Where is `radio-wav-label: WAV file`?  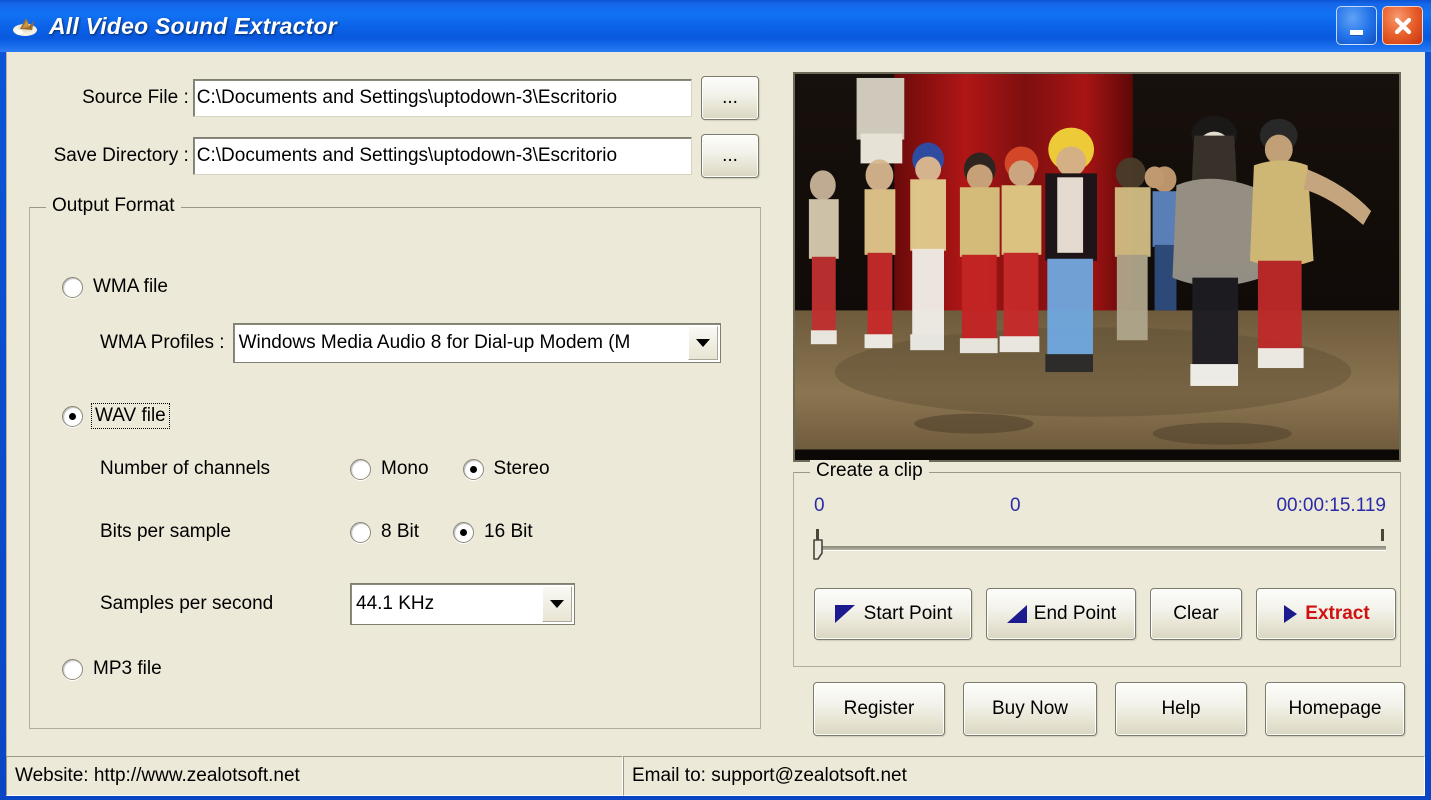
radio-wav-label: WAV file is located at coordinates (130, 416).